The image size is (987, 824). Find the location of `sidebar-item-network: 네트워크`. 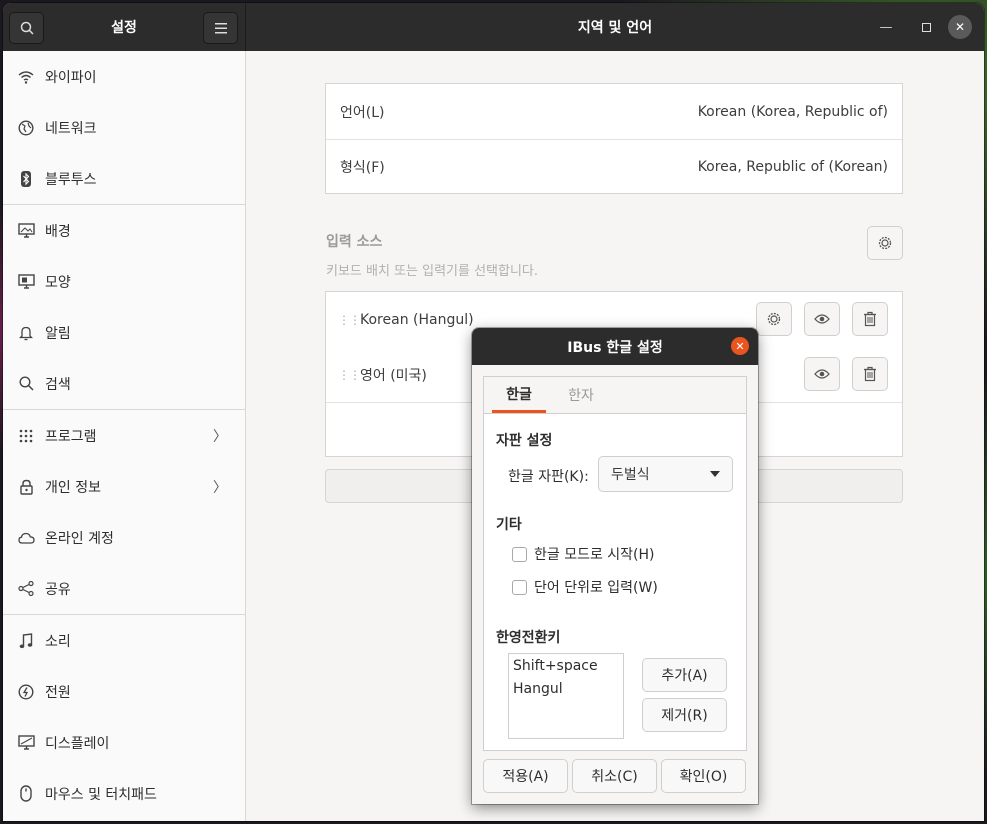

sidebar-item-network: 네트워크 is located at coordinates (124, 127).